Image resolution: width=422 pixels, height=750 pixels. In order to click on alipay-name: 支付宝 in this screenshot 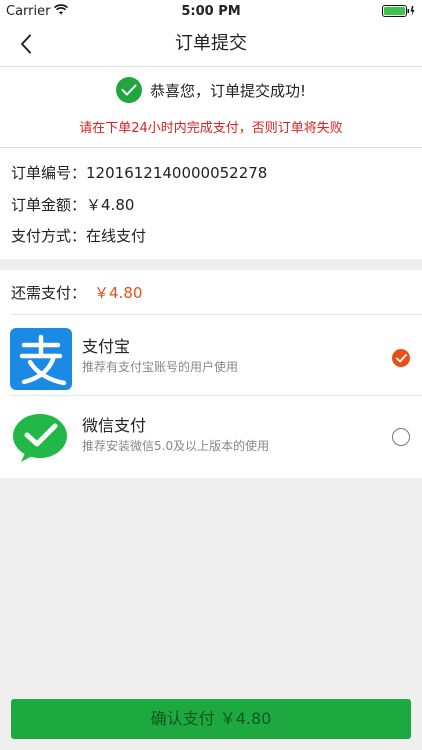, I will do `click(106, 346)`.